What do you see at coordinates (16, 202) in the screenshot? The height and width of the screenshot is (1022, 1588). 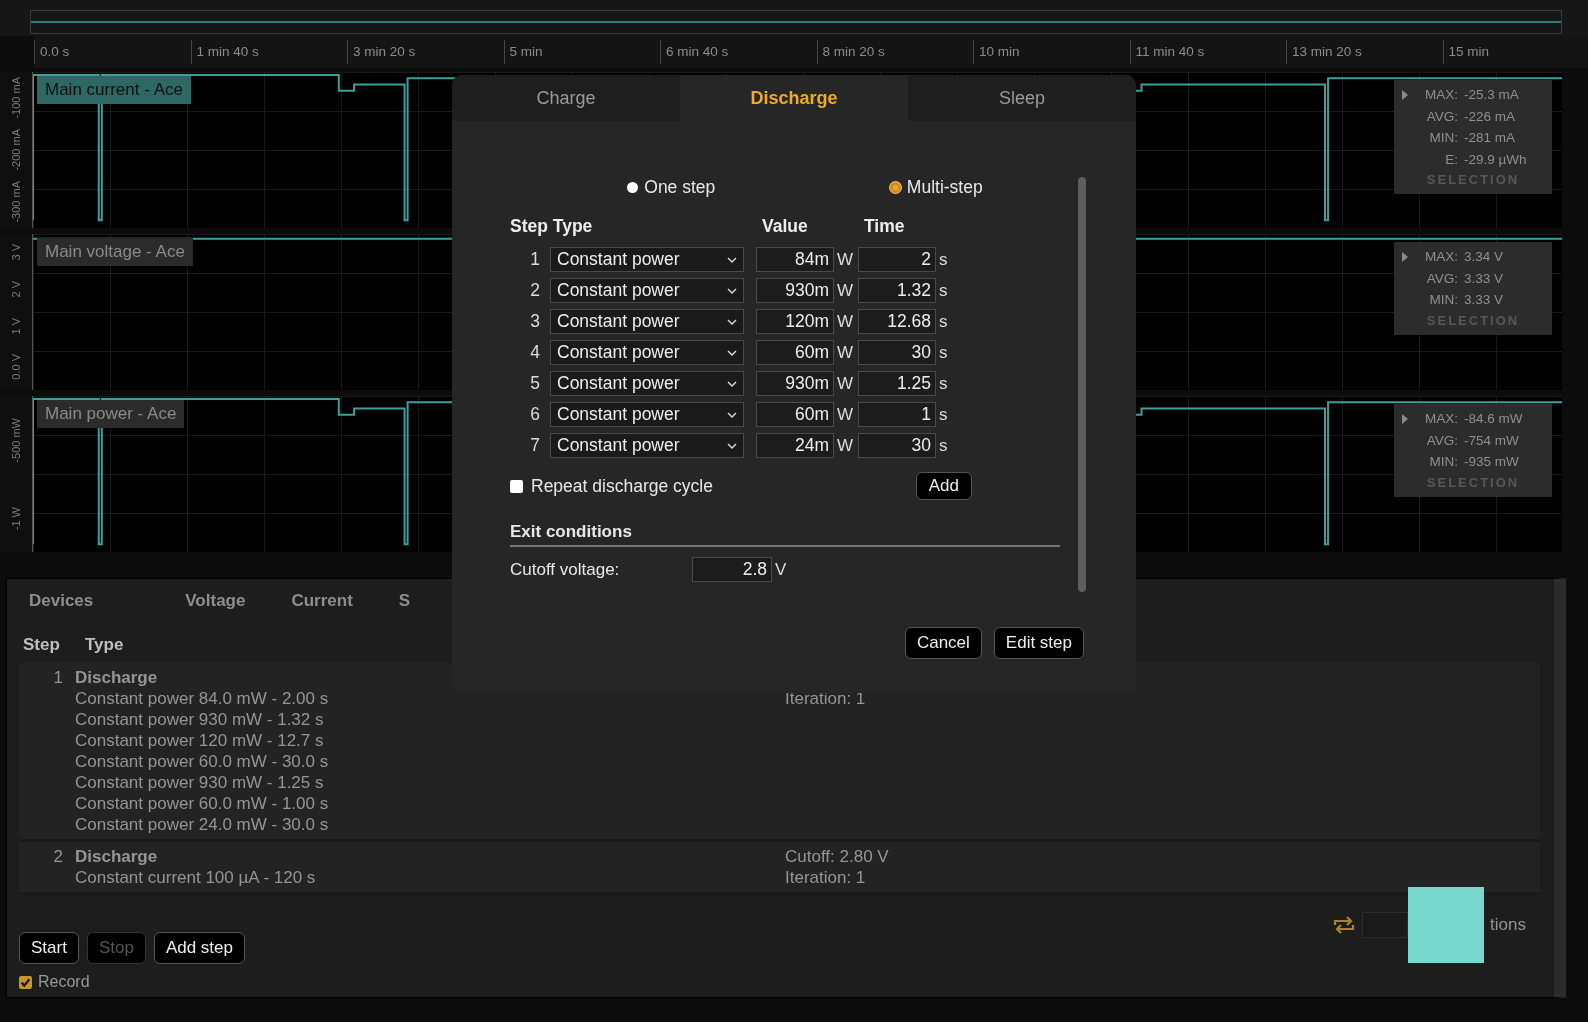 I see `y-axis-label: -300 mA` at bounding box center [16, 202].